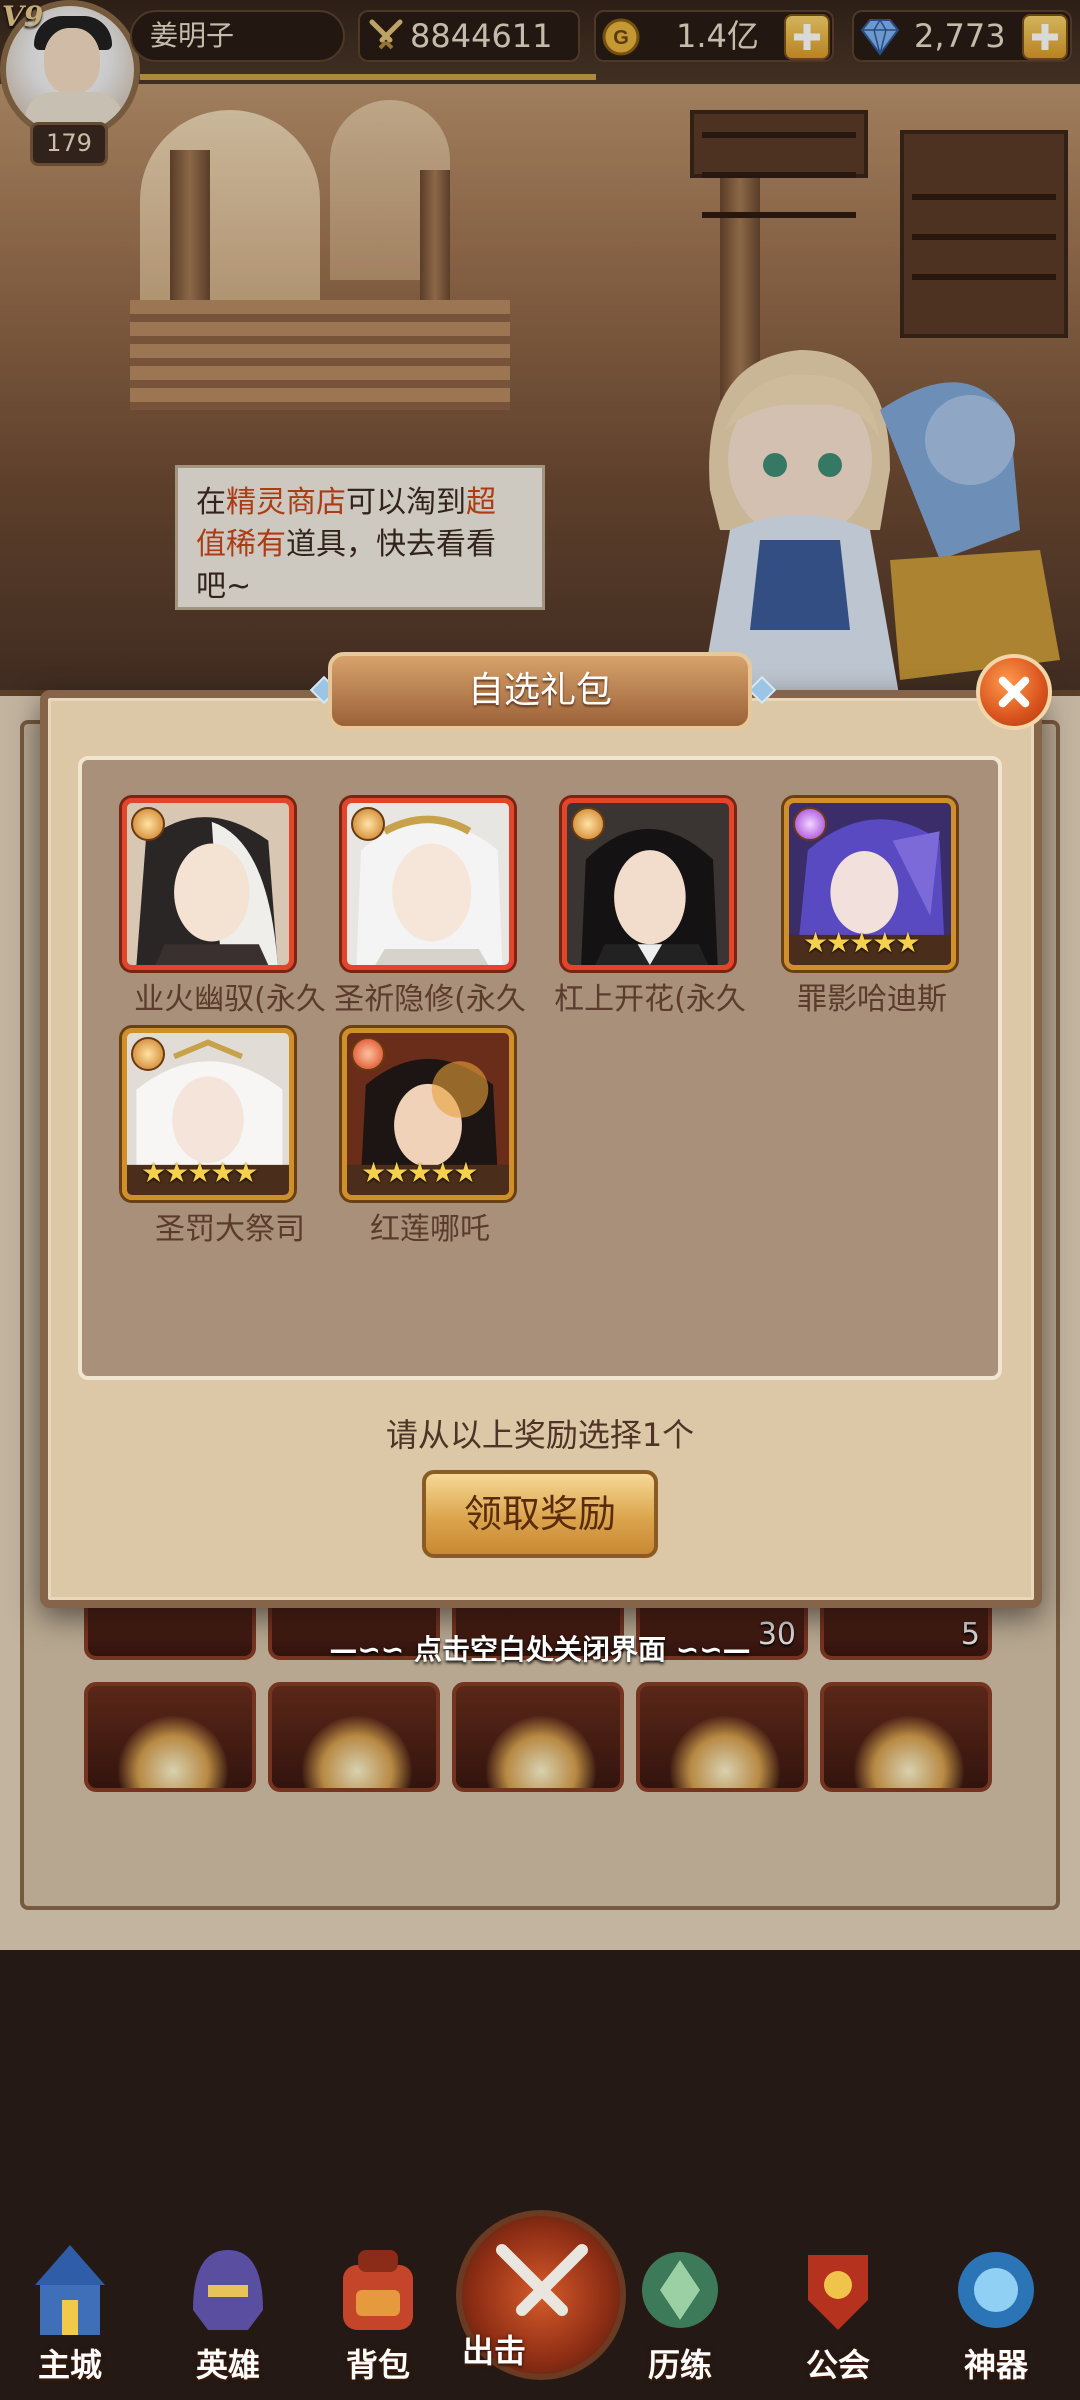 The image size is (1080, 2400). Describe the element at coordinates (542, 2280) in the screenshot. I see `crossed-swords-icon` at that location.